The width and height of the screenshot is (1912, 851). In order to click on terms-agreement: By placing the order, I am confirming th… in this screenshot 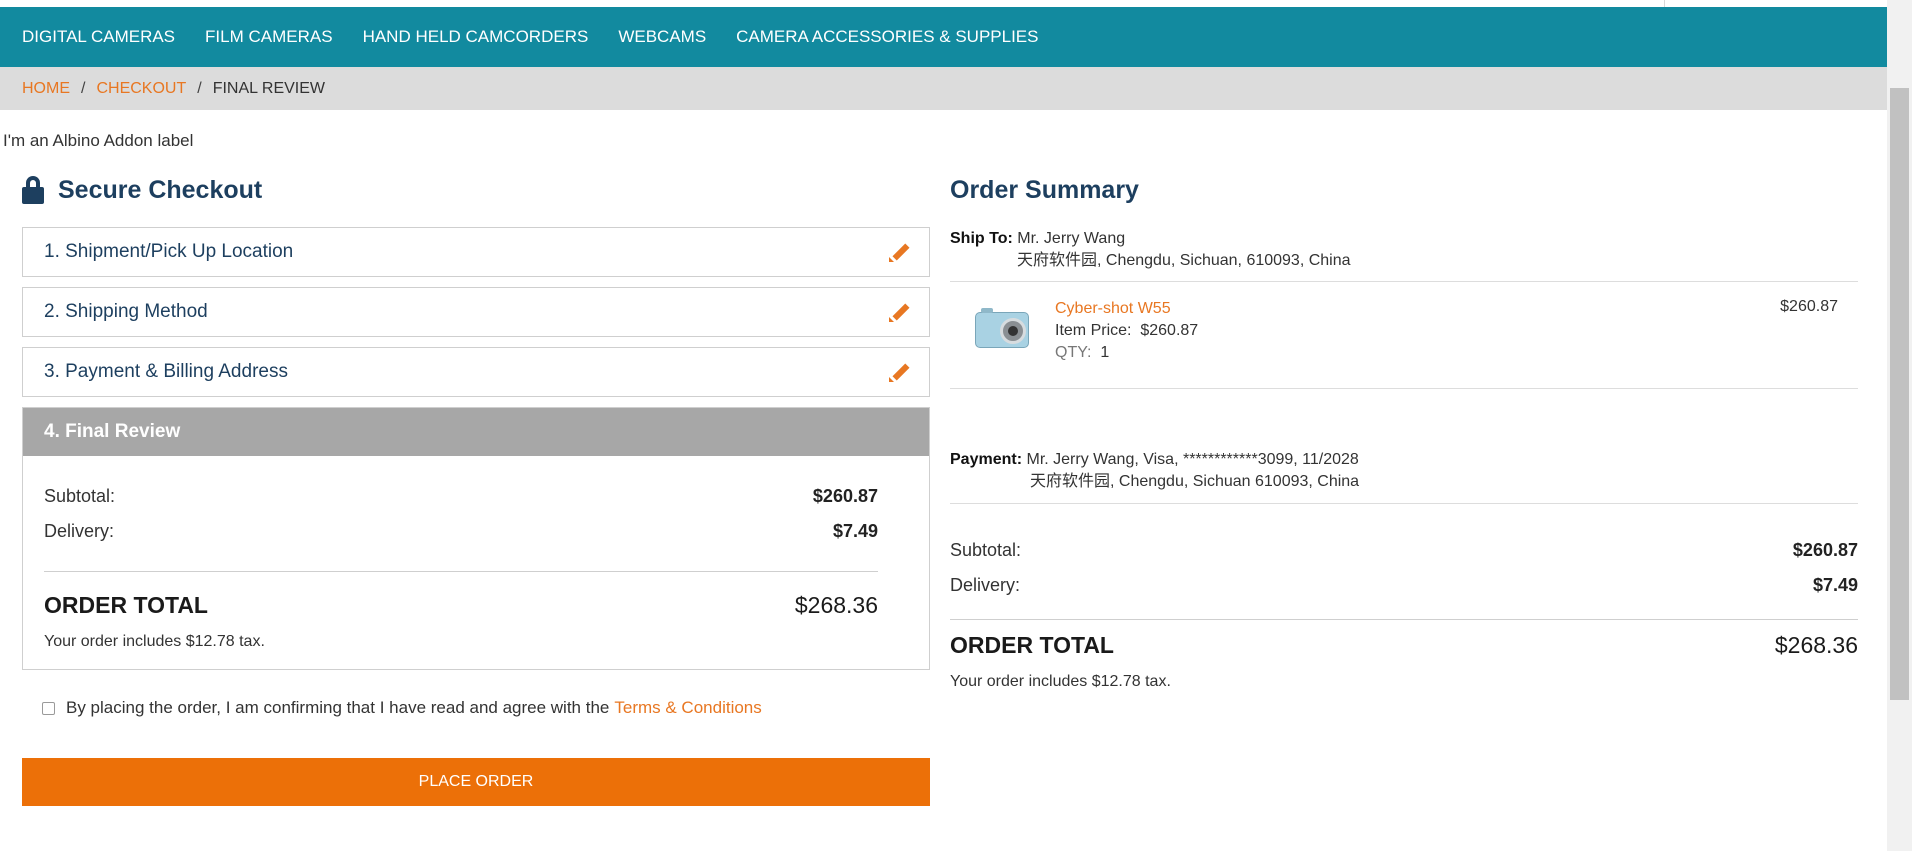, I will do `click(402, 708)`.